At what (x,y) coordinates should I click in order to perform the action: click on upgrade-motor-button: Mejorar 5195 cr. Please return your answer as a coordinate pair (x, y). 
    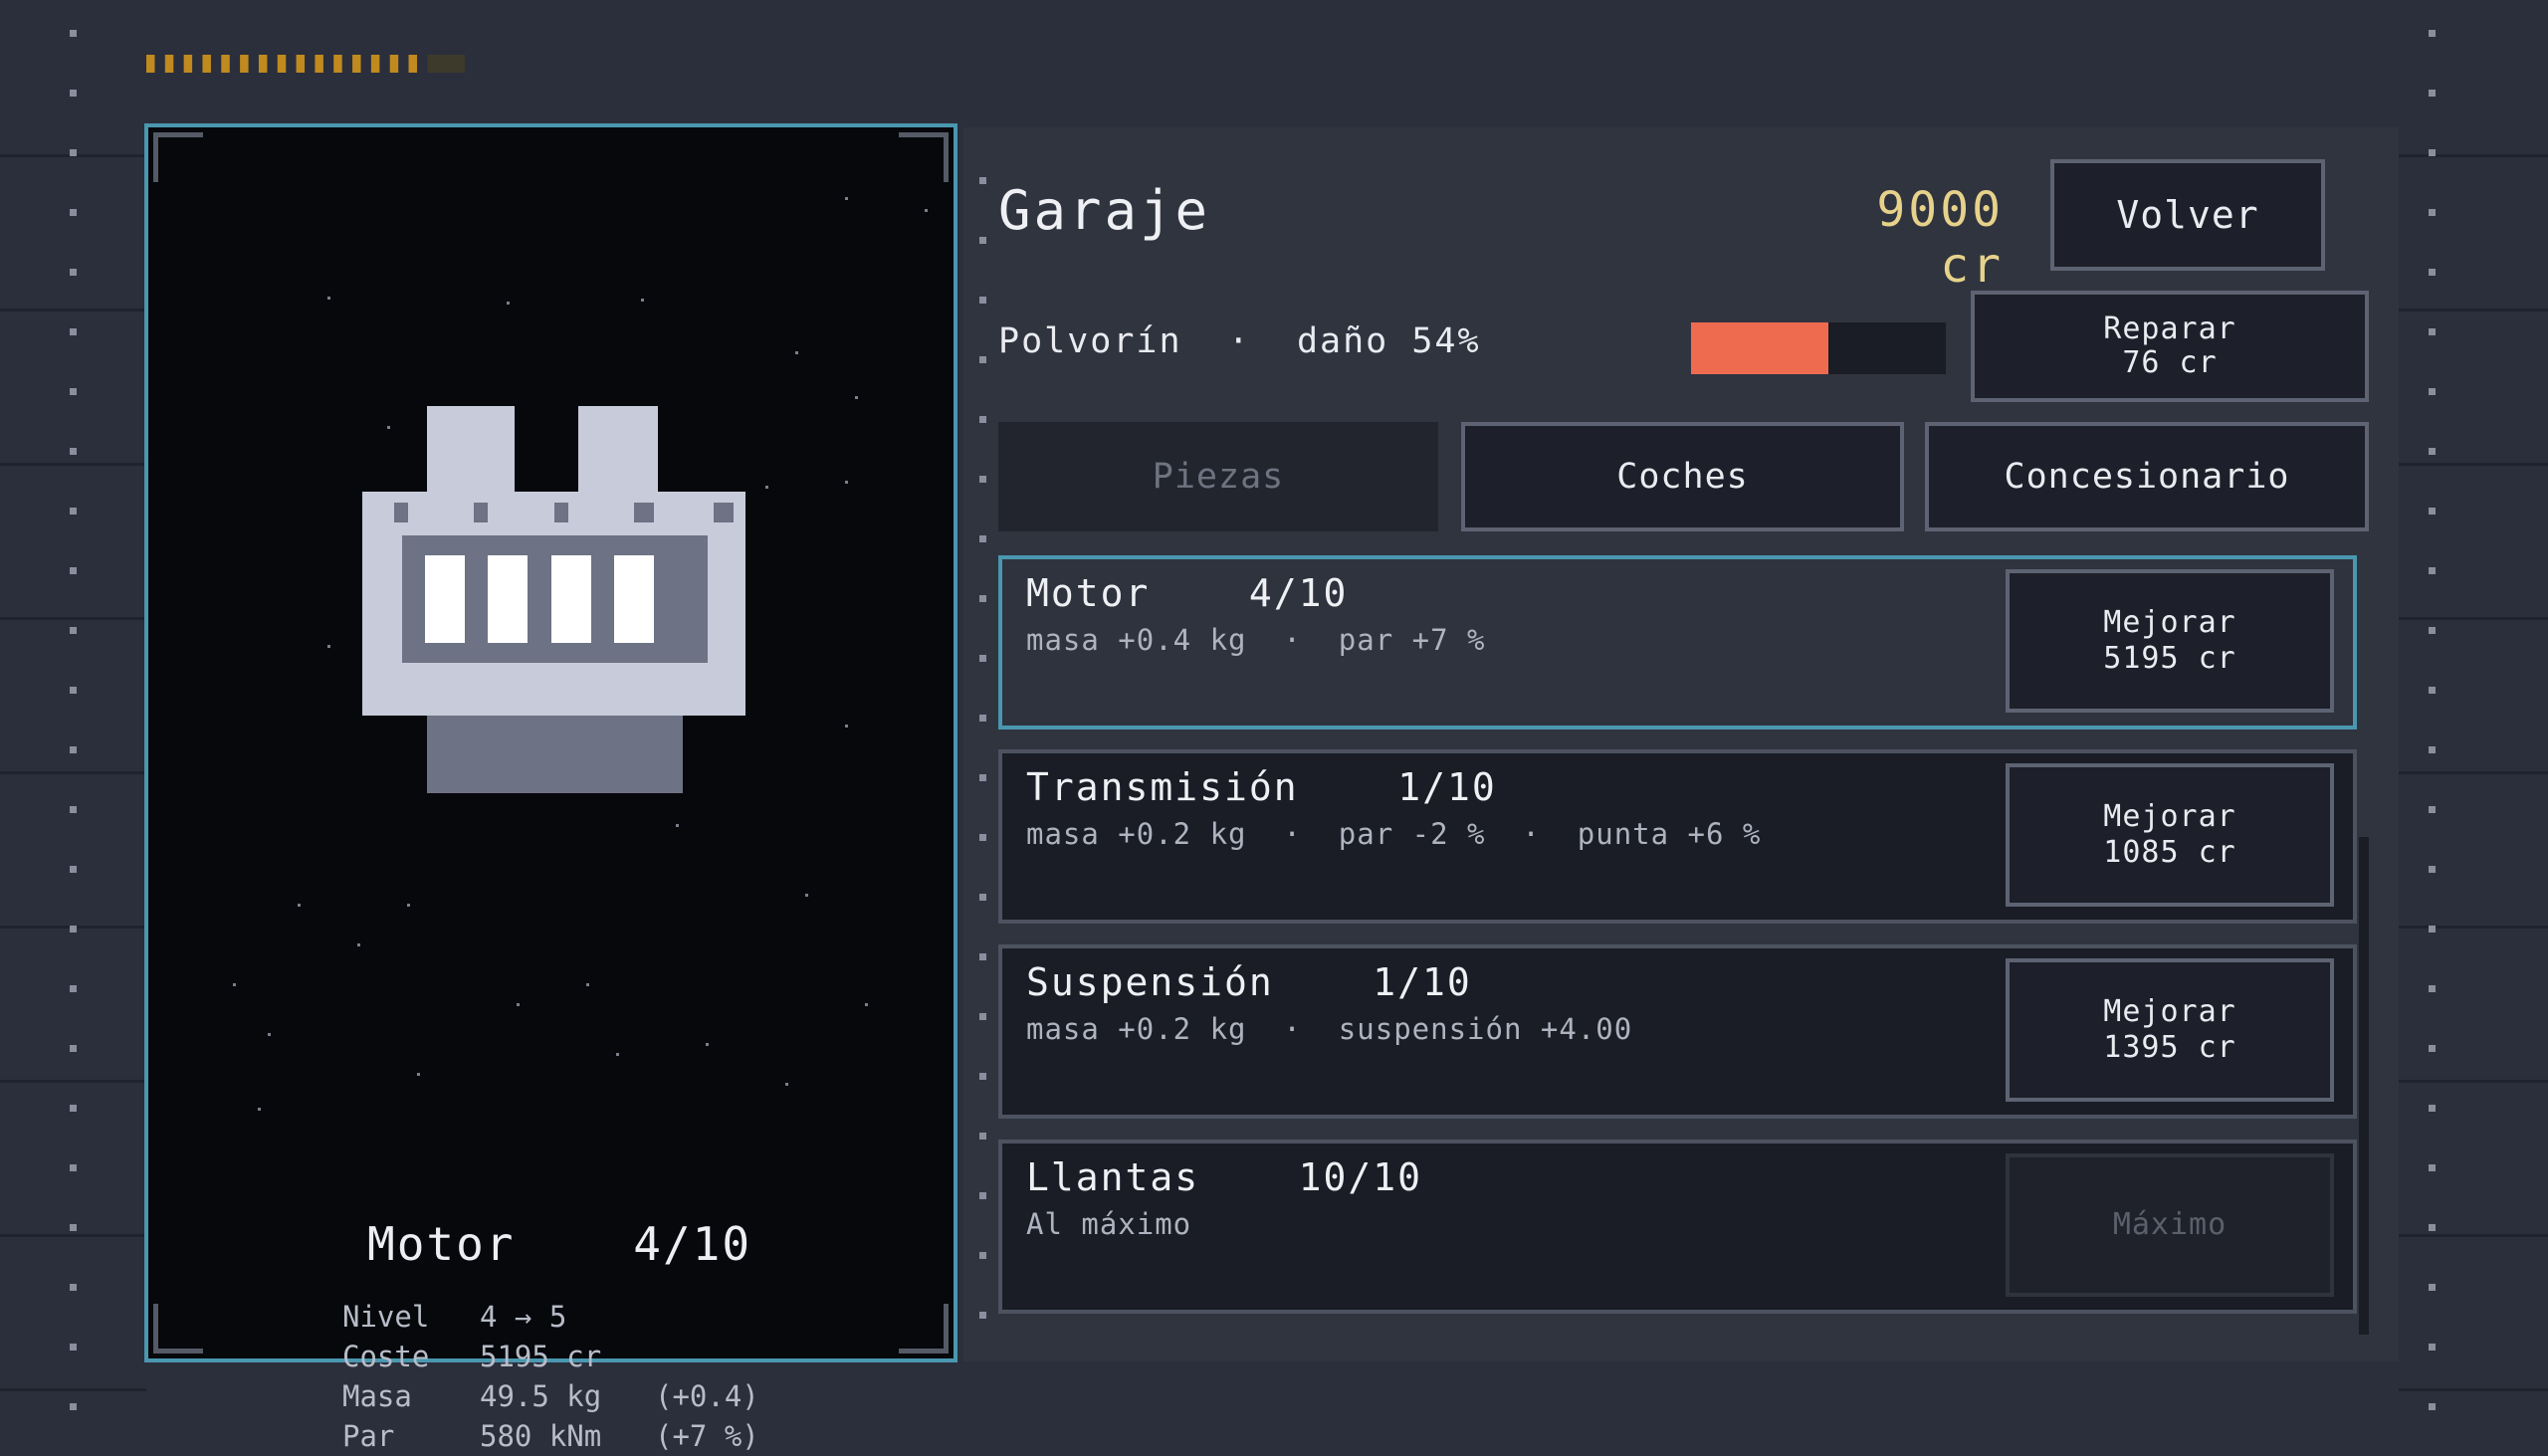
    Looking at the image, I should click on (2170, 641).